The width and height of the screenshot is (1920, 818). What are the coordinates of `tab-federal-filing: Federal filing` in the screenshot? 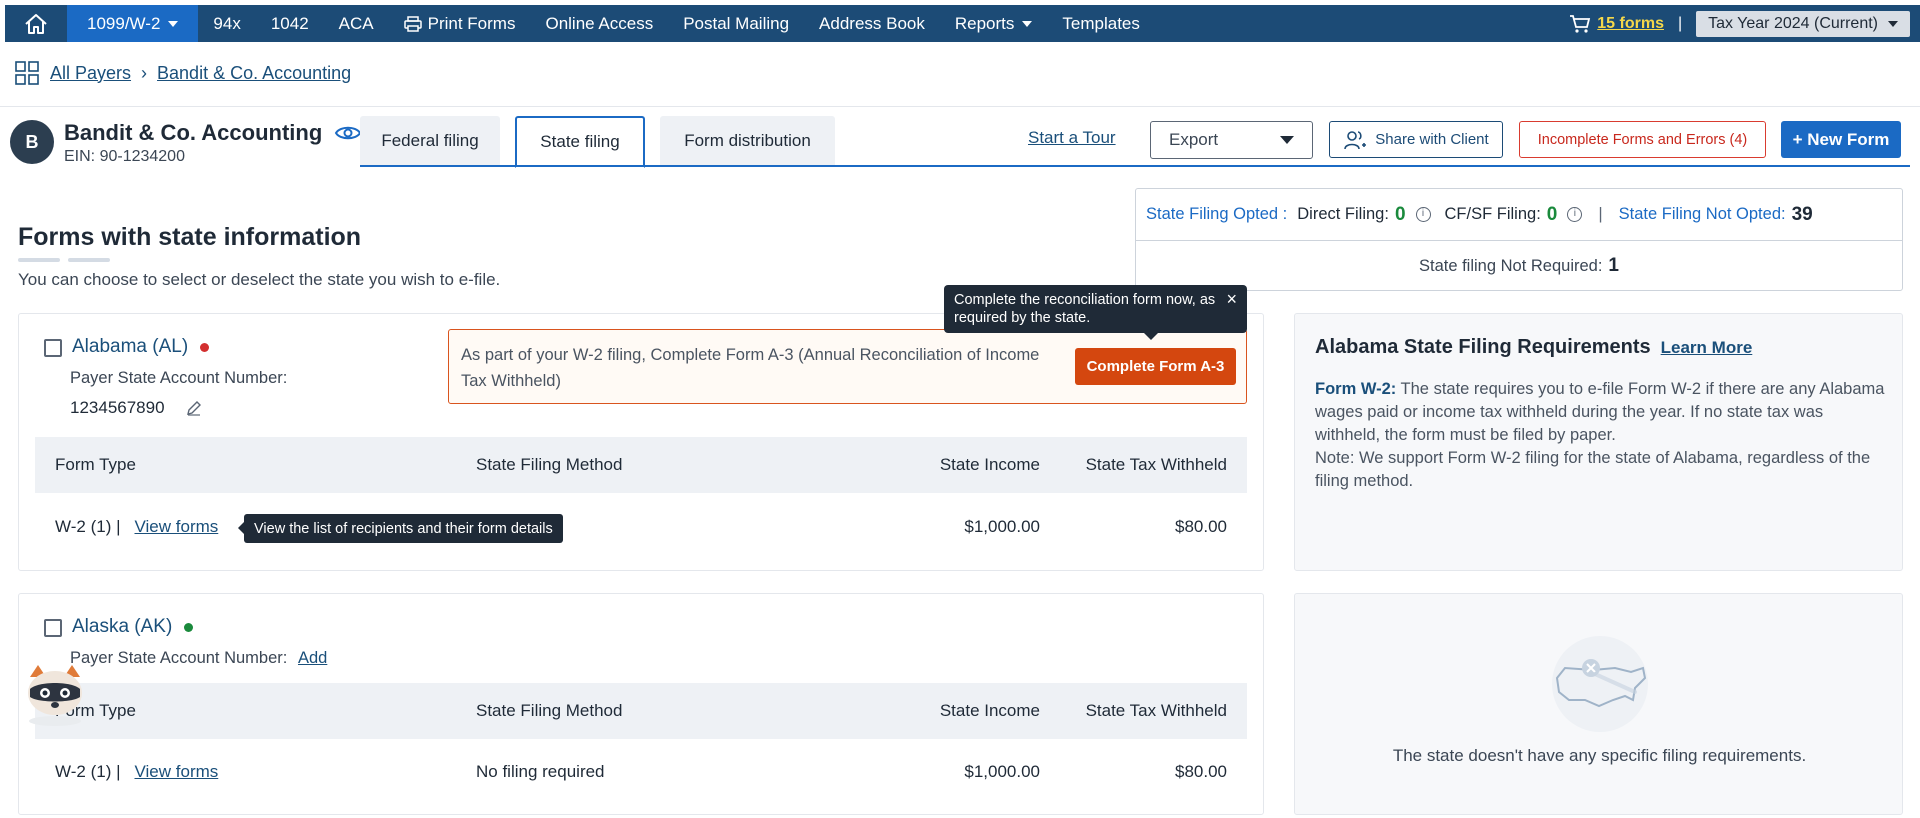 It's located at (430, 141).